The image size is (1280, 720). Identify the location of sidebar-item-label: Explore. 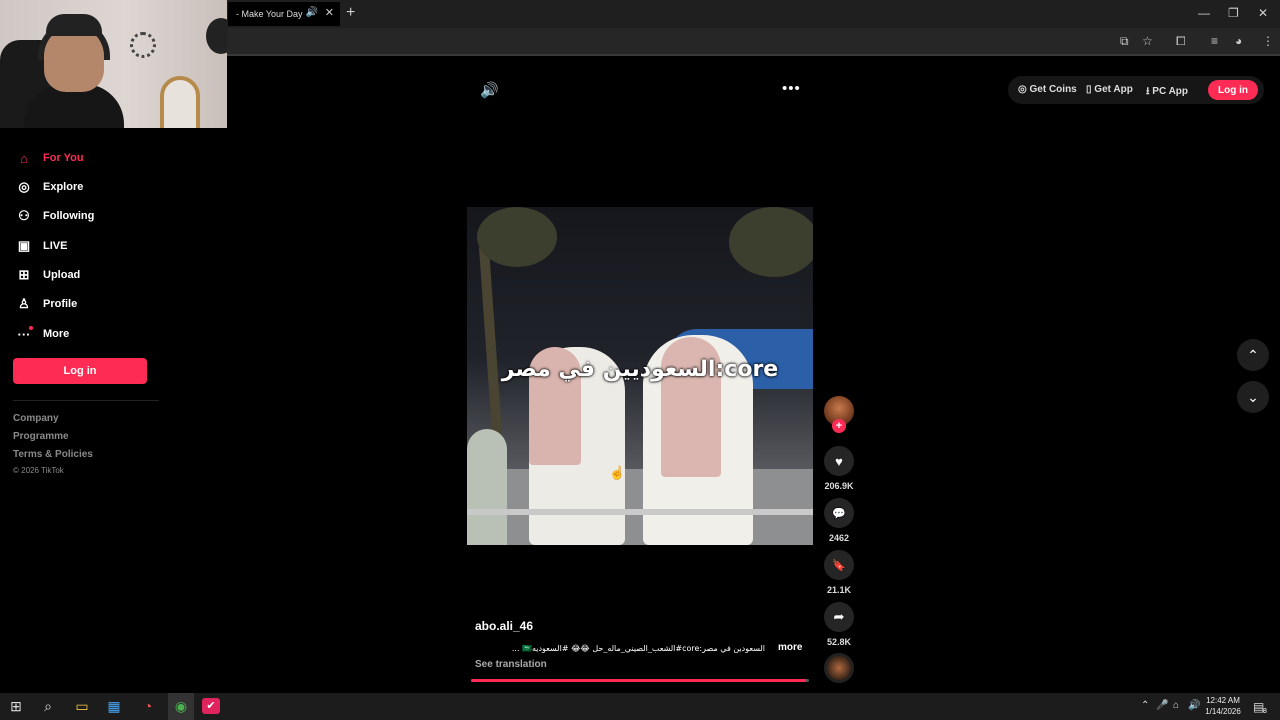
(63, 187).